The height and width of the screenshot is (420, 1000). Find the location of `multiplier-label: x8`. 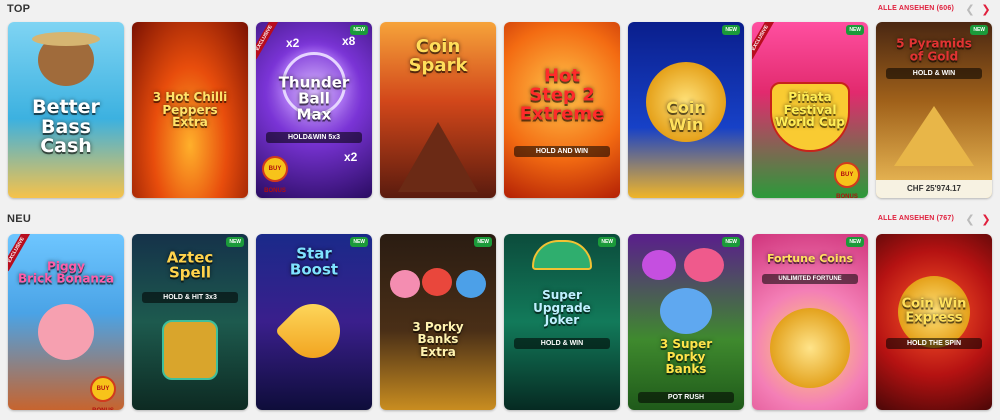

multiplier-label: x8 is located at coordinates (349, 41).